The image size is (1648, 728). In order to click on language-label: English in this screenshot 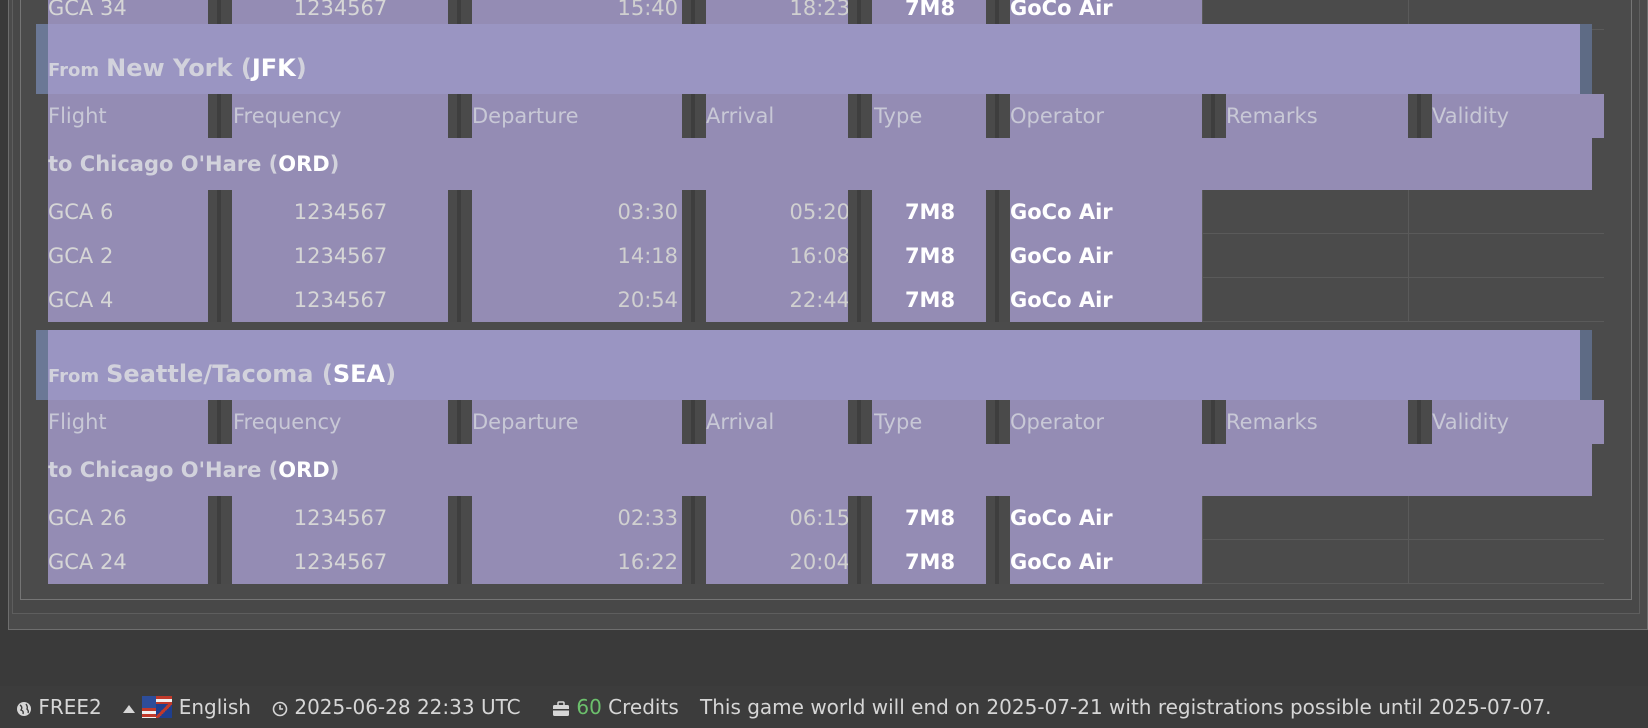, I will do `click(214, 707)`.